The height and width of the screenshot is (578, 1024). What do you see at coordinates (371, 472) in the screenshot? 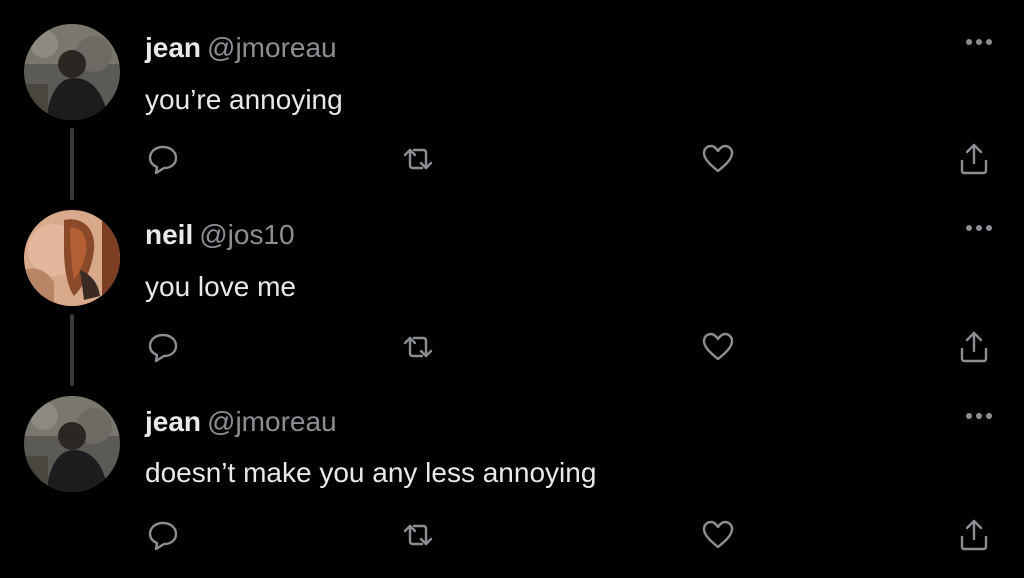
I see `tweet-text: doesn’t make you any less annoying` at bounding box center [371, 472].